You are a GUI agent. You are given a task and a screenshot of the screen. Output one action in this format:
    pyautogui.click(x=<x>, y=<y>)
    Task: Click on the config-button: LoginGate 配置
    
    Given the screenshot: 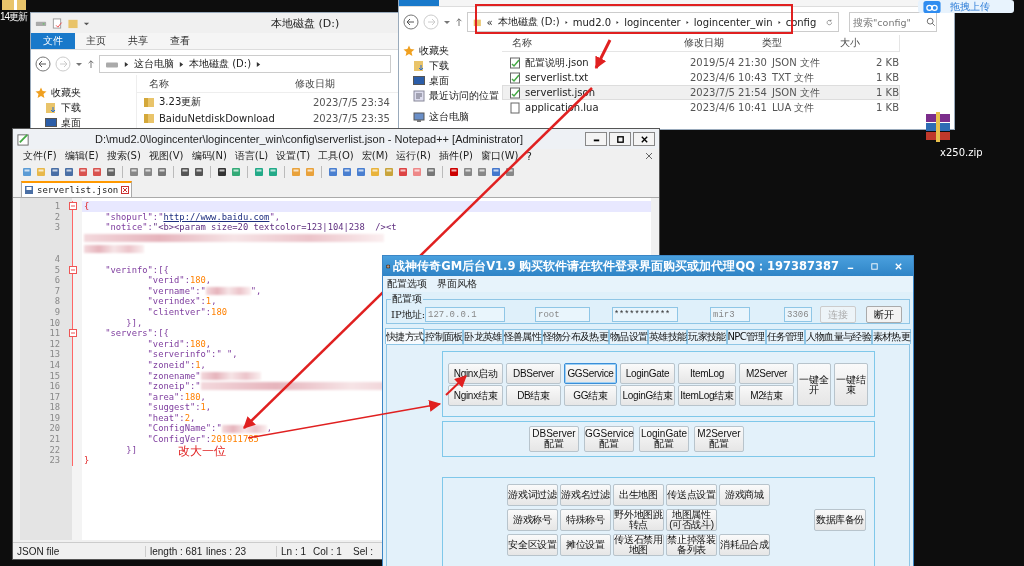 What is the action you would take?
    pyautogui.click(x=664, y=439)
    